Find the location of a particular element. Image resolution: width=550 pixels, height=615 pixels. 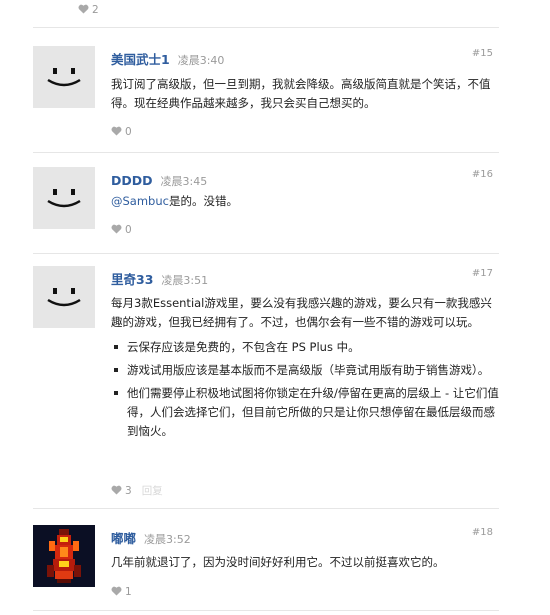

username-link: 里奇33 is located at coordinates (132, 279).